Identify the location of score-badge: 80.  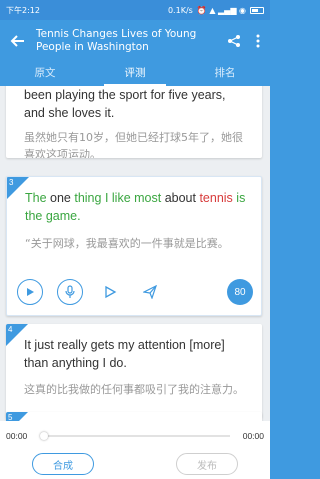
(240, 292).